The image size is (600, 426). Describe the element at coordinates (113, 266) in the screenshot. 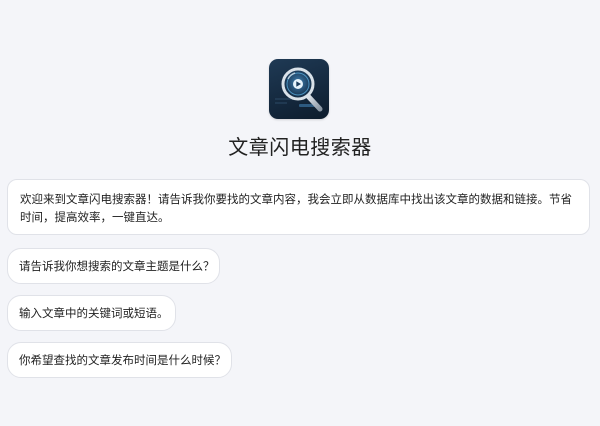

I see `suggestion-topic-button: 请告诉我你想搜索的文章主题是什么？` at that location.